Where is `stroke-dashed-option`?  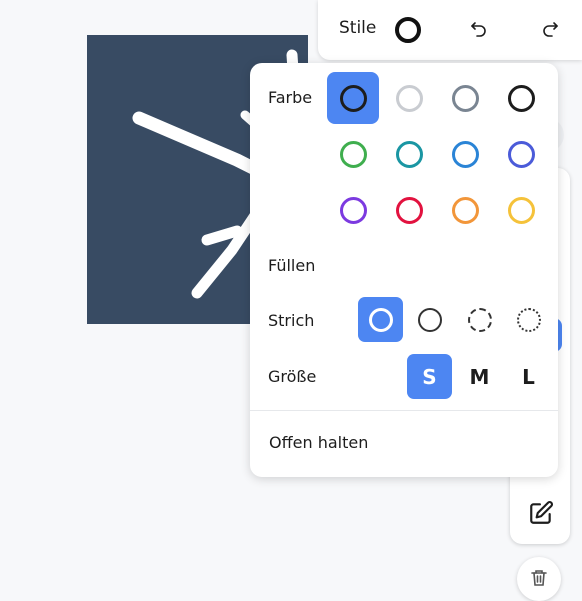 stroke-dashed-option is located at coordinates (479, 319).